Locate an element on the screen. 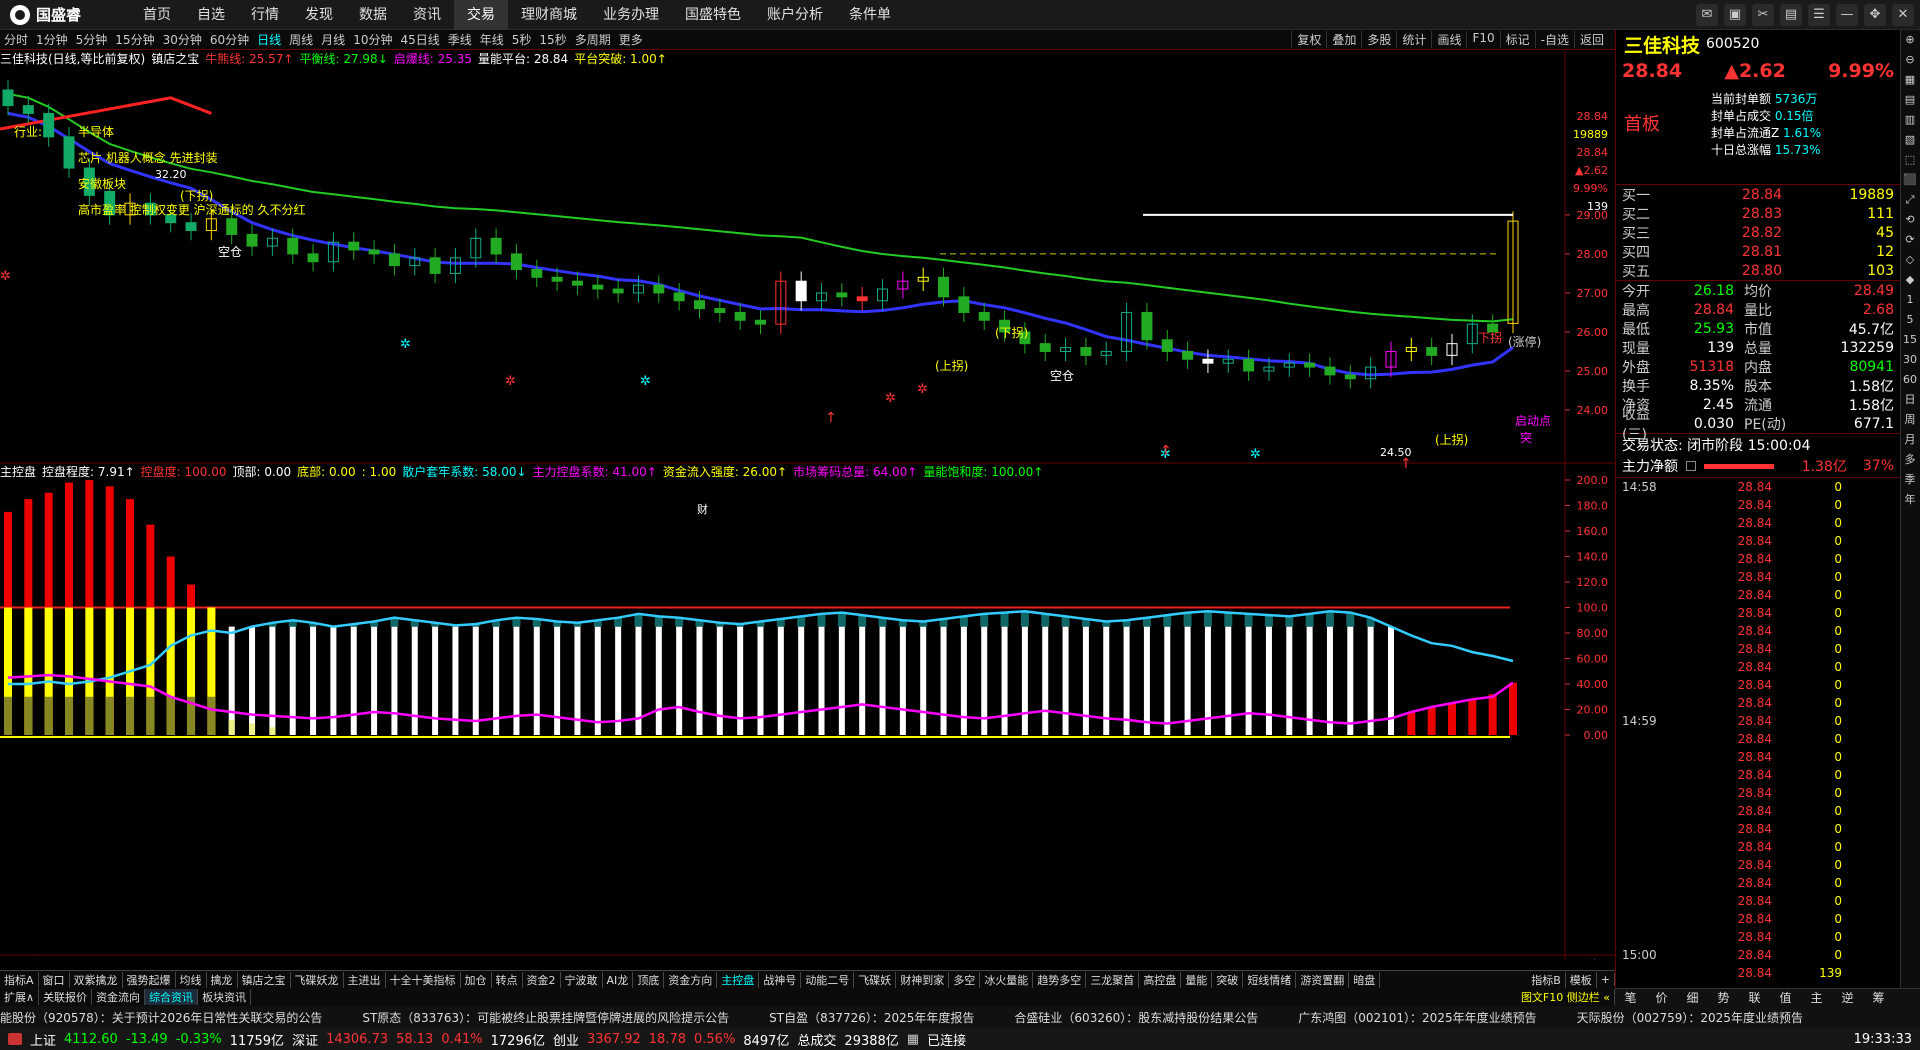  news-item: 广东鸿图（002101）：2025年年度业绩预告 is located at coordinates (1417, 1017).